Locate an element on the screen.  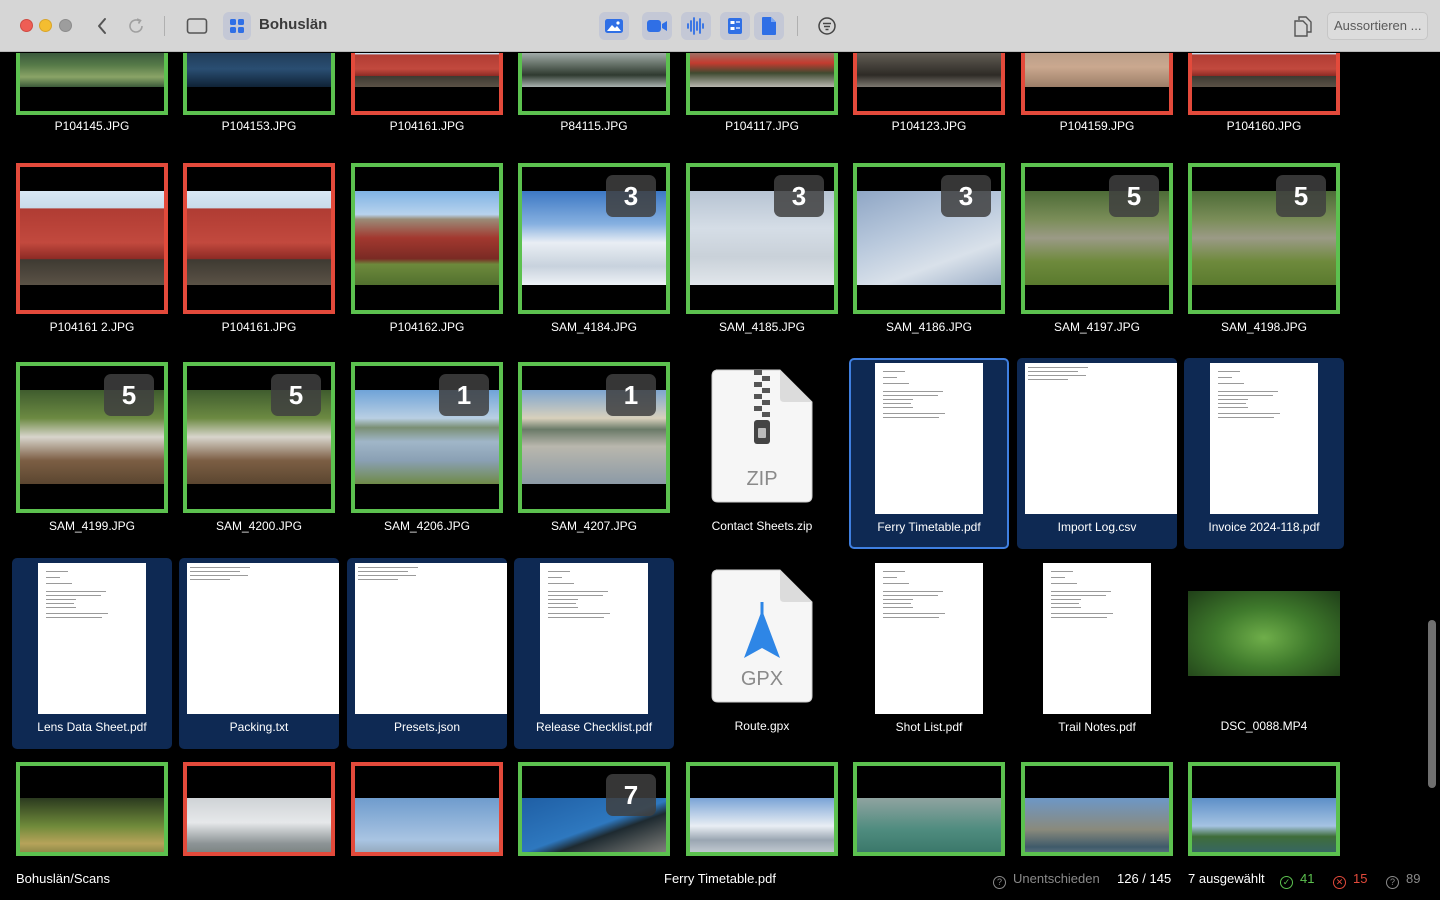
file-name-label: SAM_4185.JPG is located at coordinates (762, 327).